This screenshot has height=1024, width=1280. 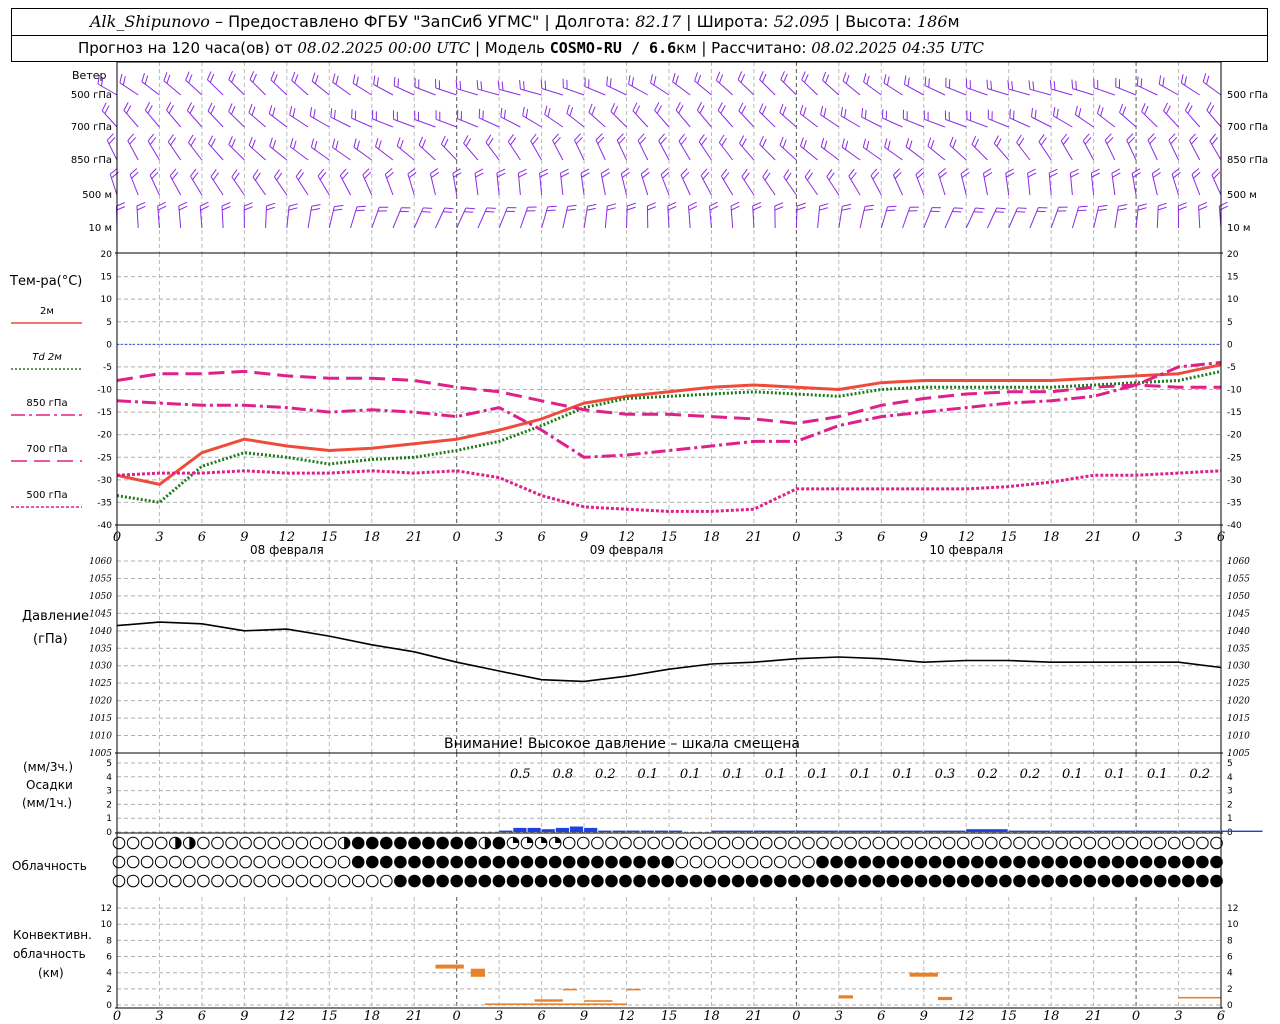 I want to click on time-tick-label: 21, so click(x=754, y=537).